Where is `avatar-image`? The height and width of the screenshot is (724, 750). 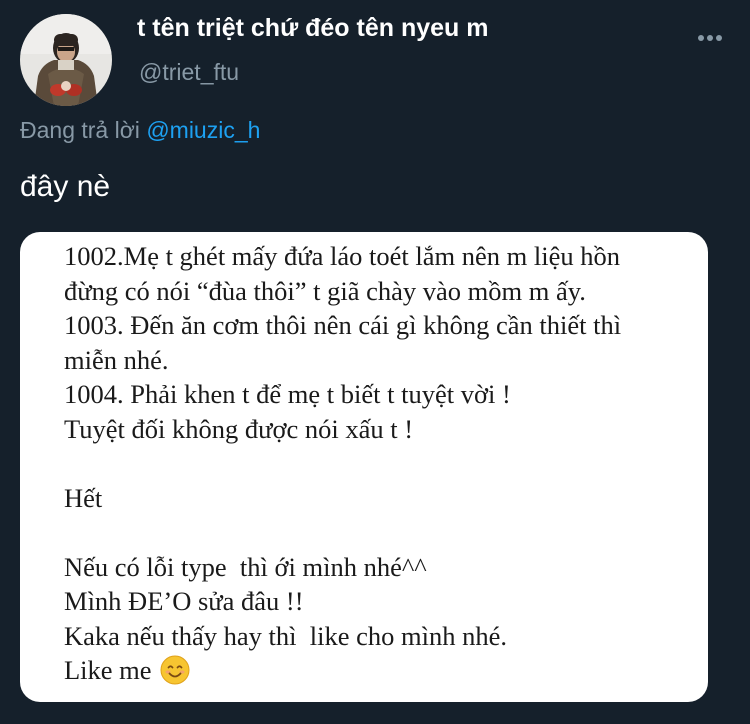 avatar-image is located at coordinates (66, 60).